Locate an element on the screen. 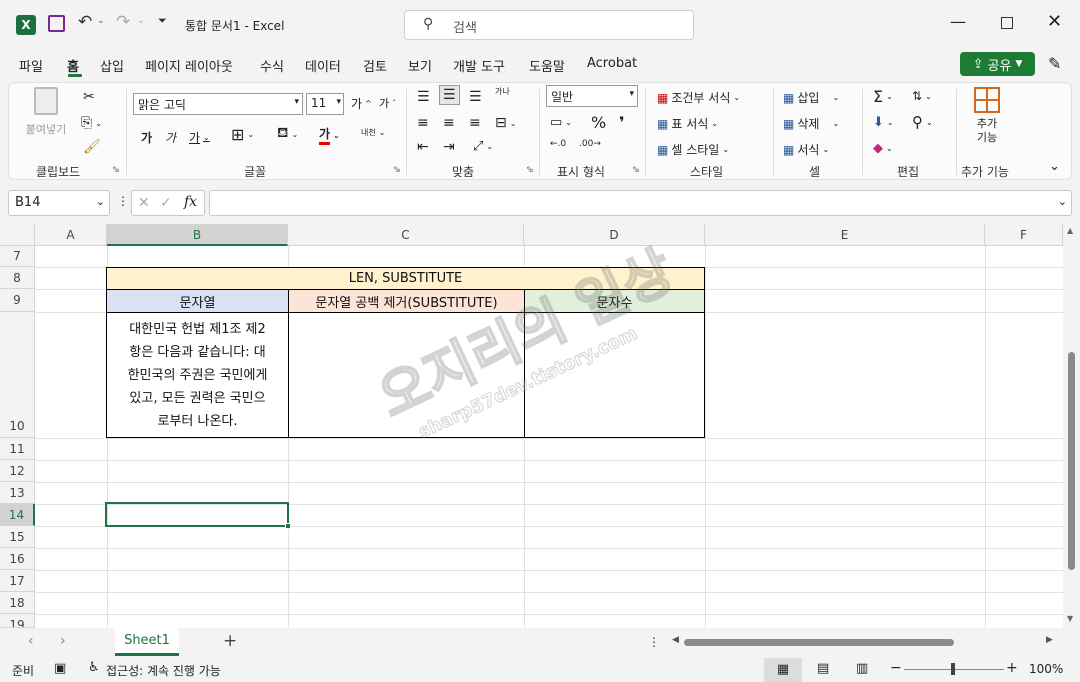 Image resolution: width=1080 pixels, height=682 pixels. decrease-decimal-icon: .00→ is located at coordinates (590, 144).